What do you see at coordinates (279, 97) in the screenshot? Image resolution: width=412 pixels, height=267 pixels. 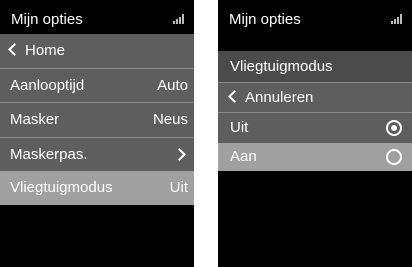 I see `cancel-label: Annuleren` at bounding box center [279, 97].